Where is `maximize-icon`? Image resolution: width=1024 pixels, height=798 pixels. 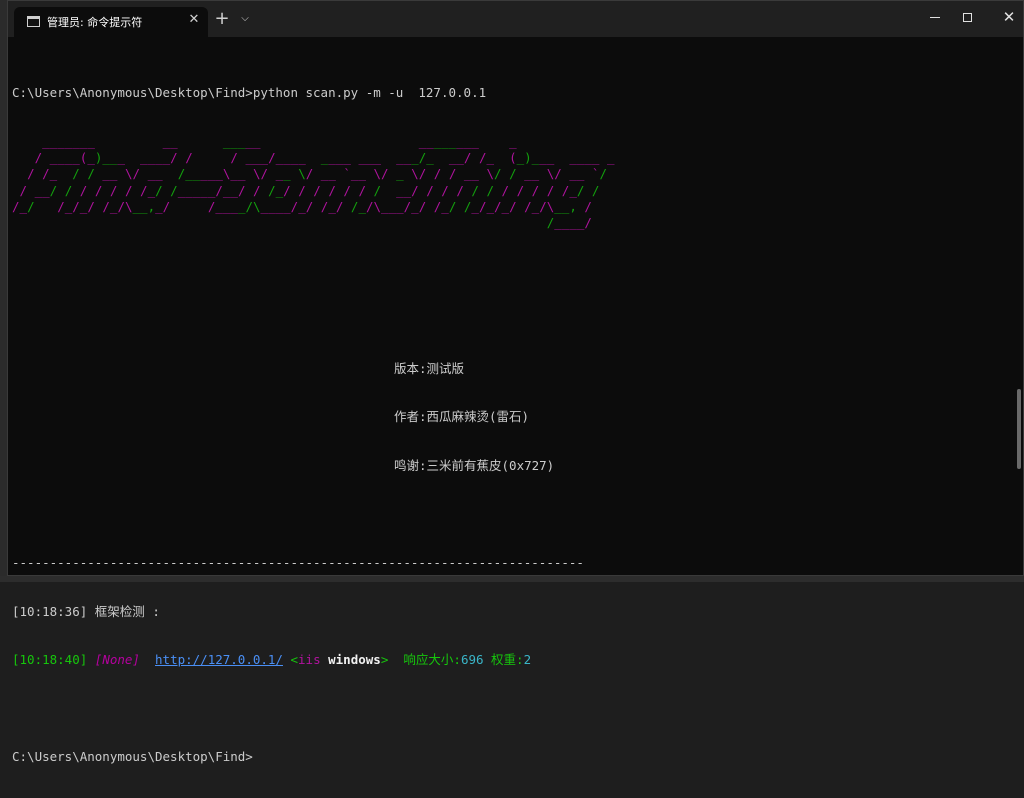
maximize-icon is located at coordinates (967, 17).